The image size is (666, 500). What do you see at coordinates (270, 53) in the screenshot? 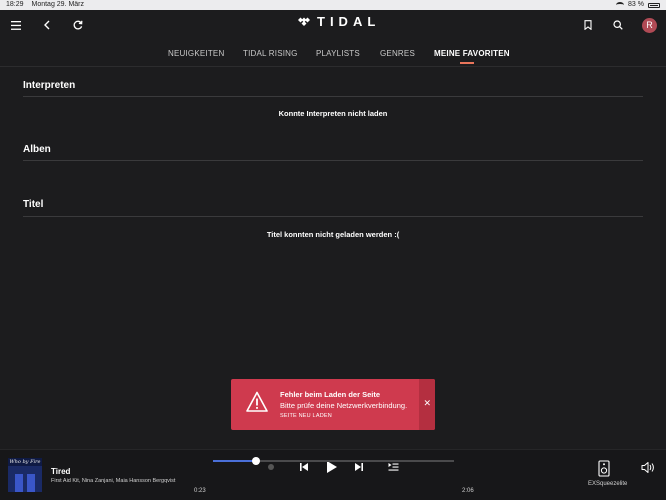
I see `tab-tidal-rising: TIDAL RISING` at bounding box center [270, 53].